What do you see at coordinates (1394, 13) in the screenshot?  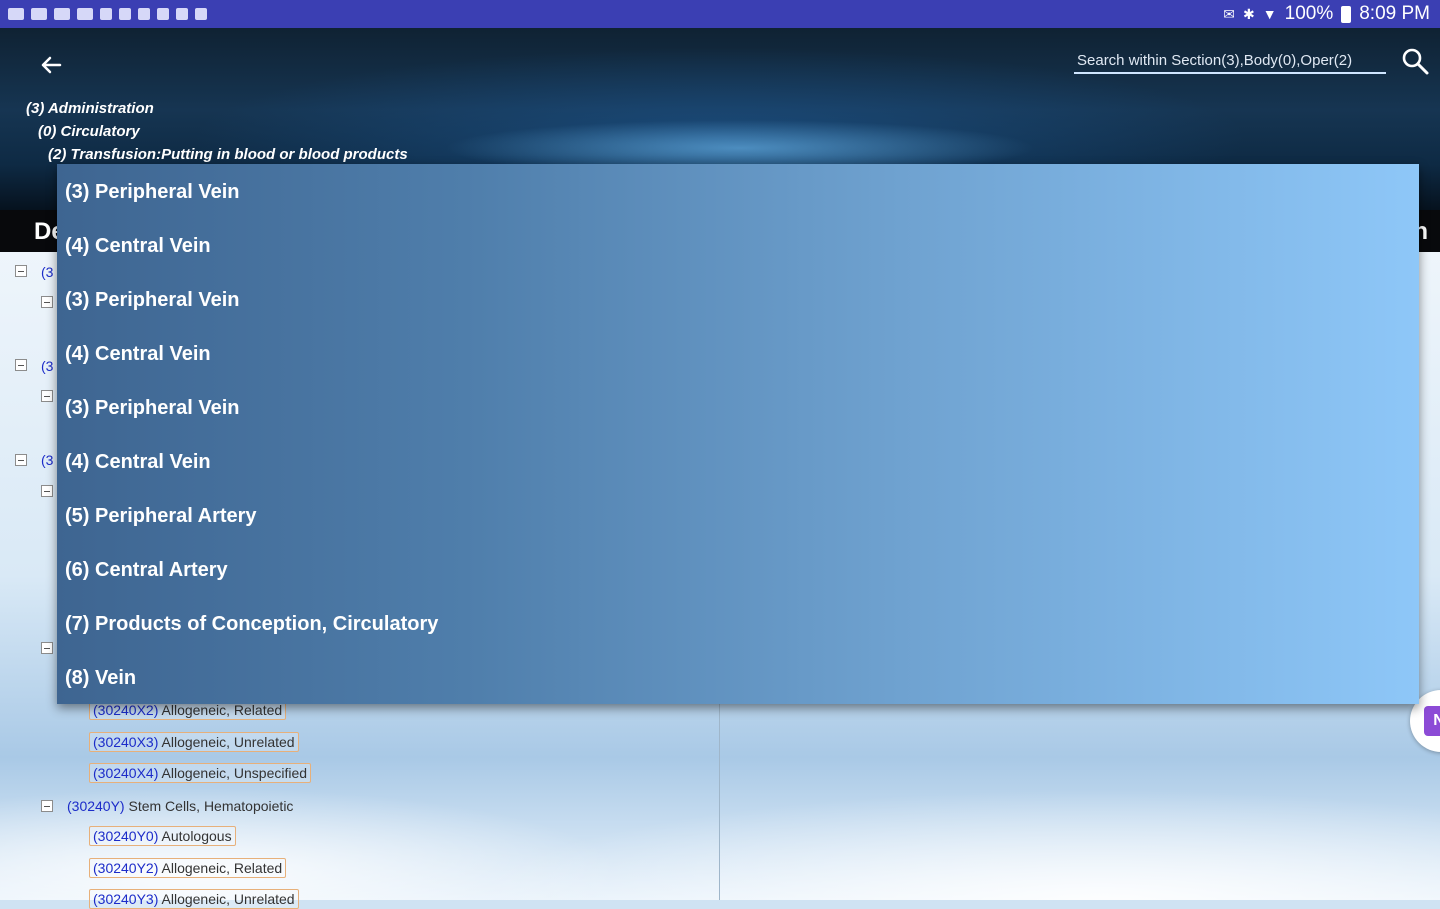 I see `clock: 8:09 PM` at bounding box center [1394, 13].